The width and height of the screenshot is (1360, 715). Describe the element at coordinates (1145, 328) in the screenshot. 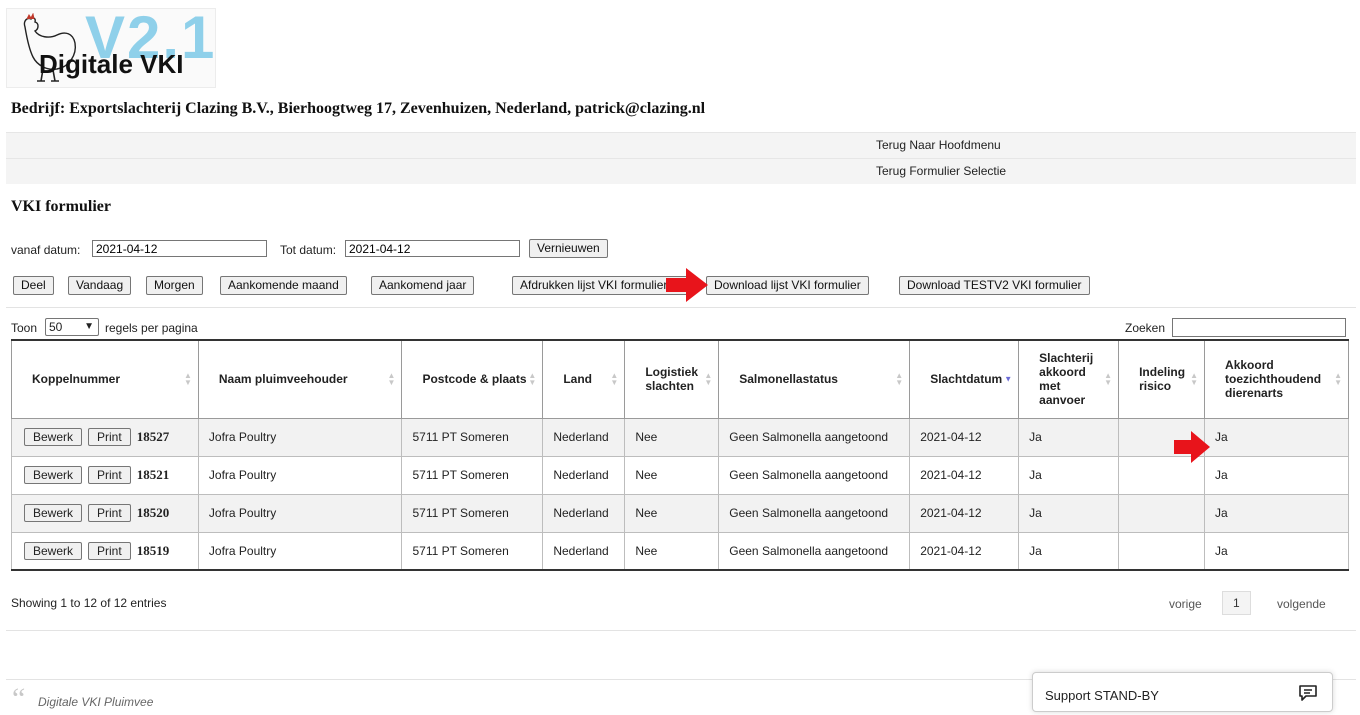

I see `search-label: Zoeken` at that location.